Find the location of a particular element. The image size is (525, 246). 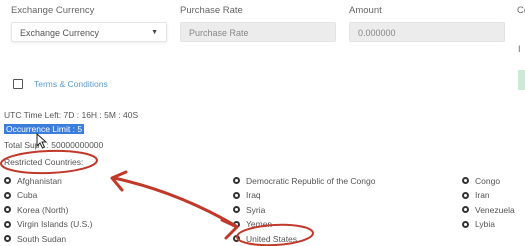

restricted-heading-circle is located at coordinates (49, 162).